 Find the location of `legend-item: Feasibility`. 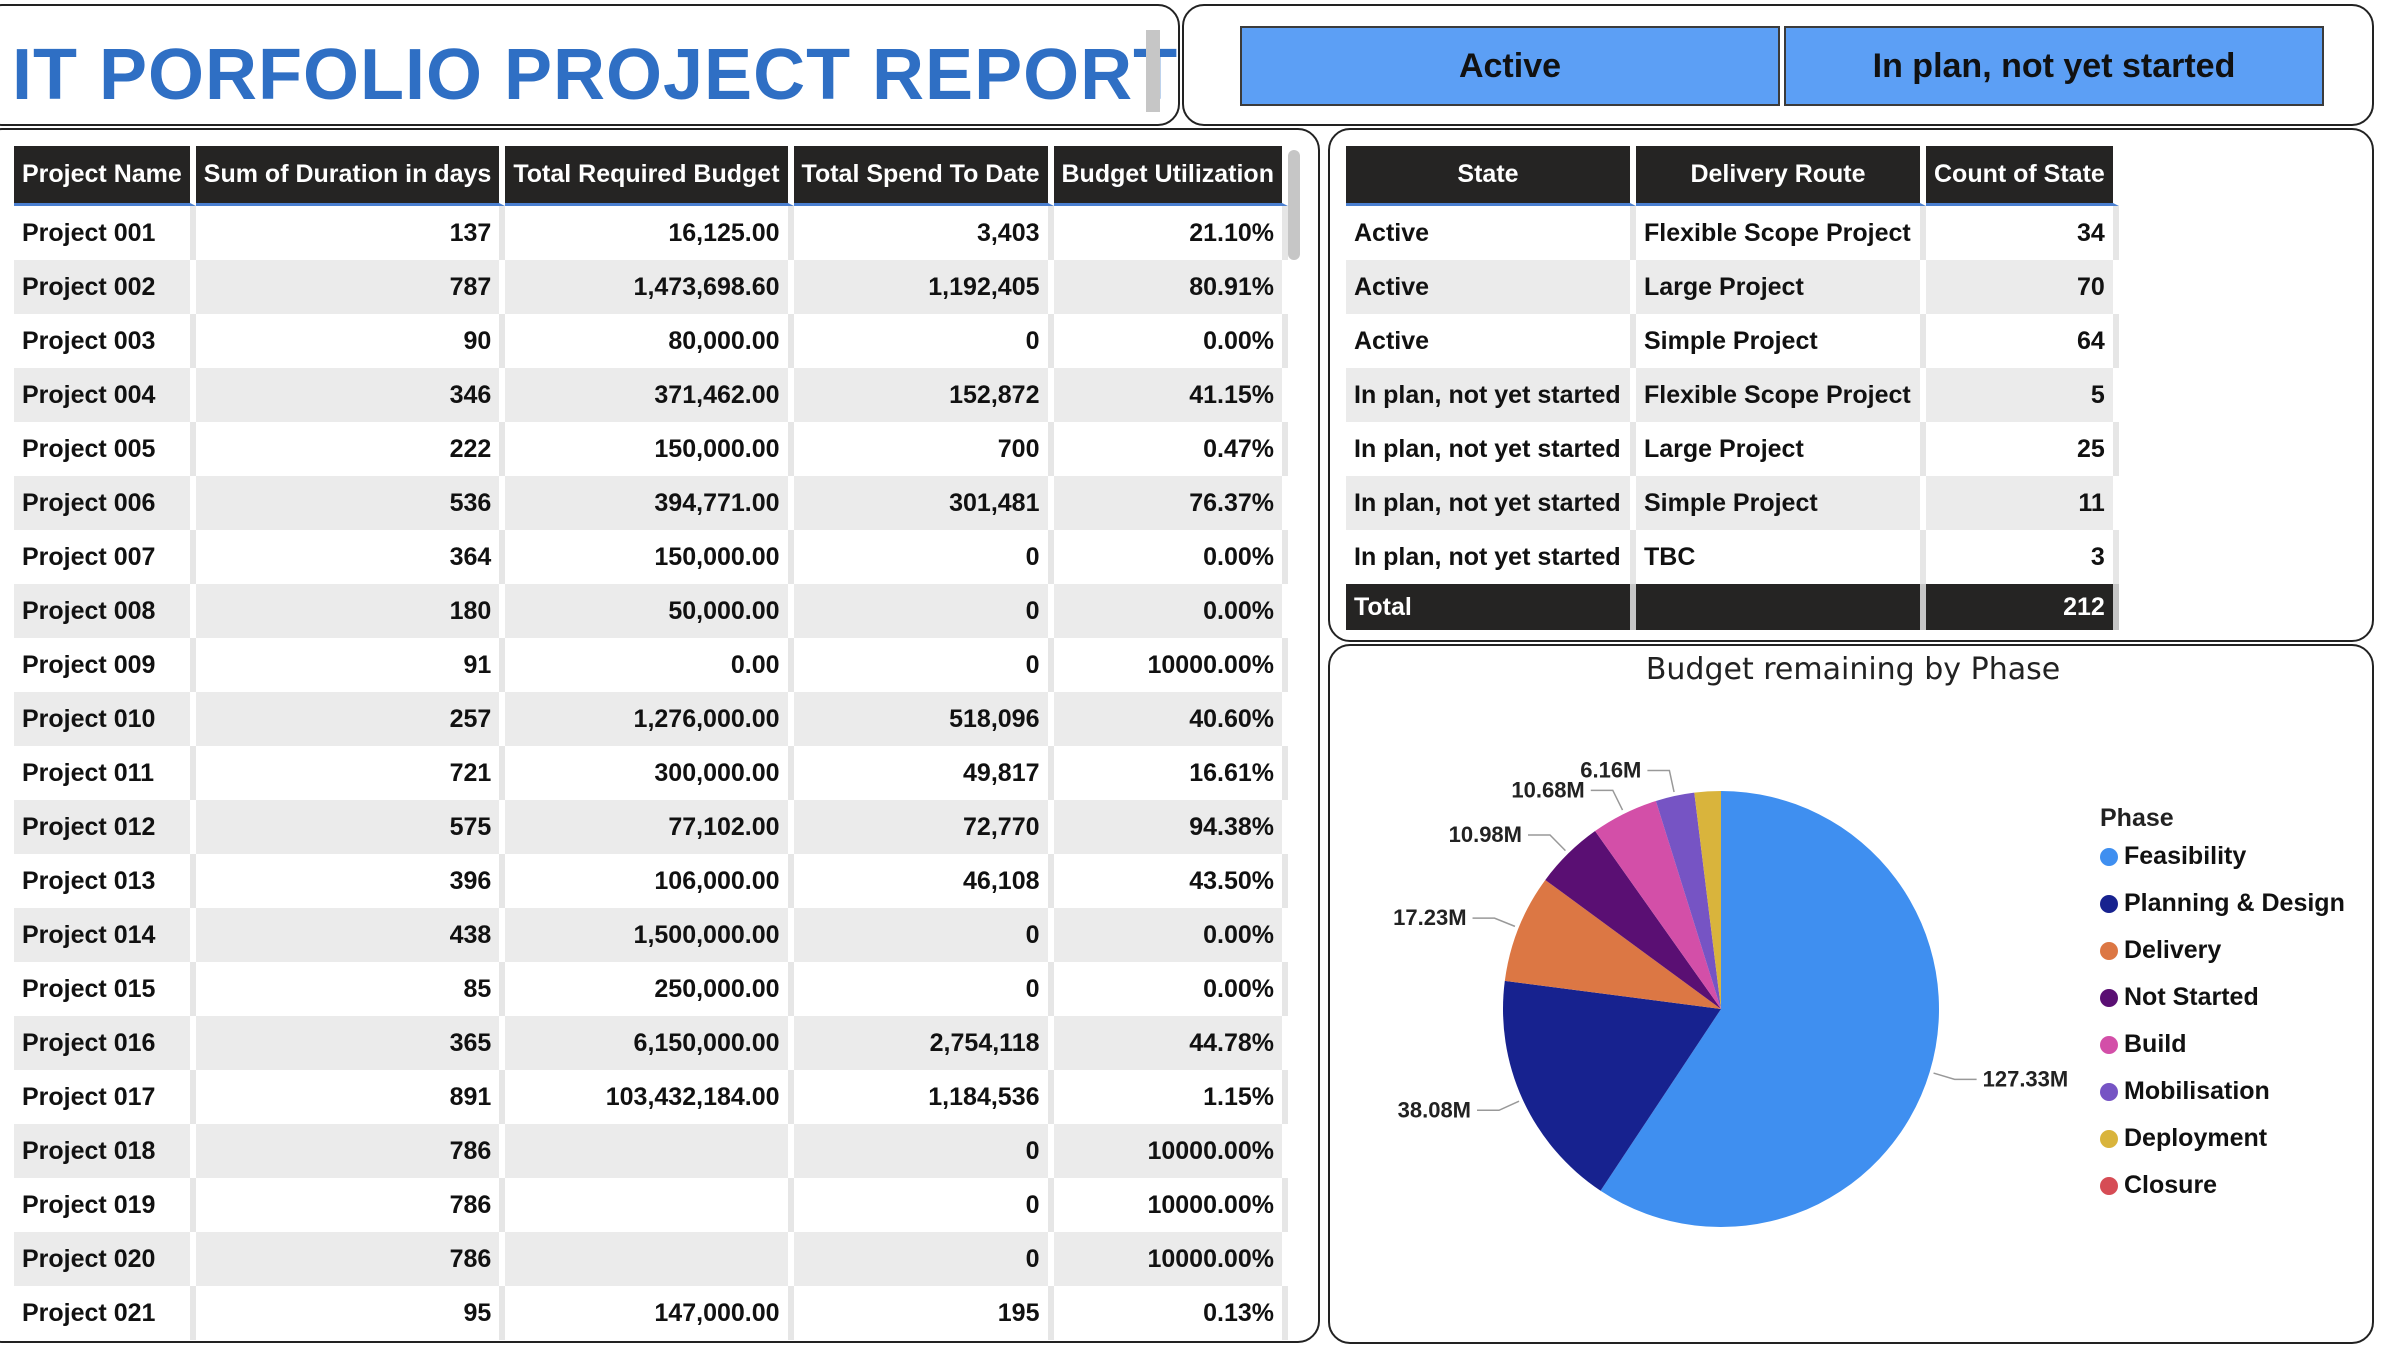

legend-item: Feasibility is located at coordinates (2173, 856).